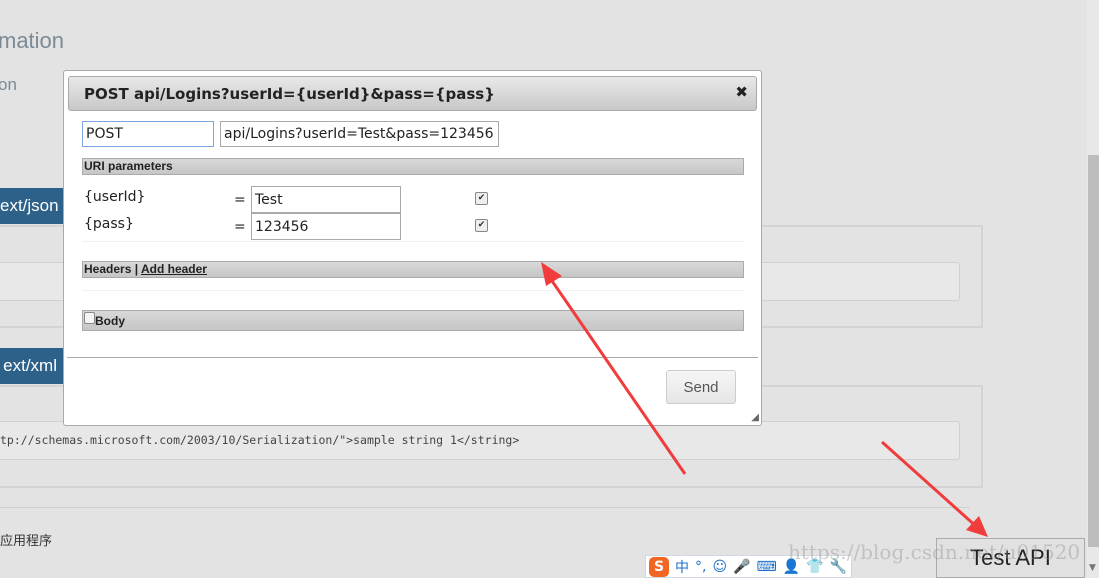  I want to click on arrow-to-headers, so click(614, 368).